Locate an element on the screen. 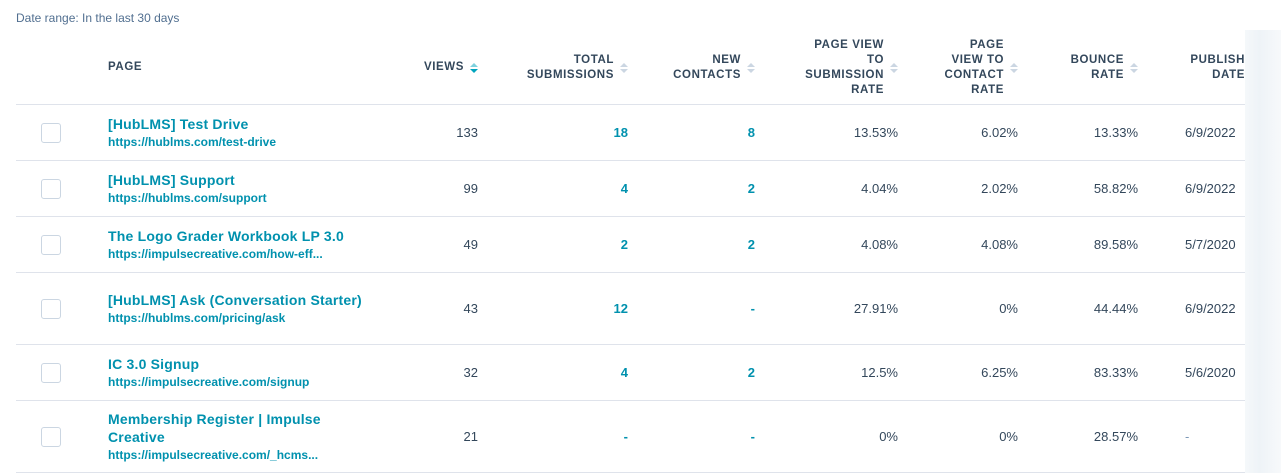 This screenshot has height=473, width=1281. pv-submission-rate-cell: 13.53% is located at coordinates (875, 132).